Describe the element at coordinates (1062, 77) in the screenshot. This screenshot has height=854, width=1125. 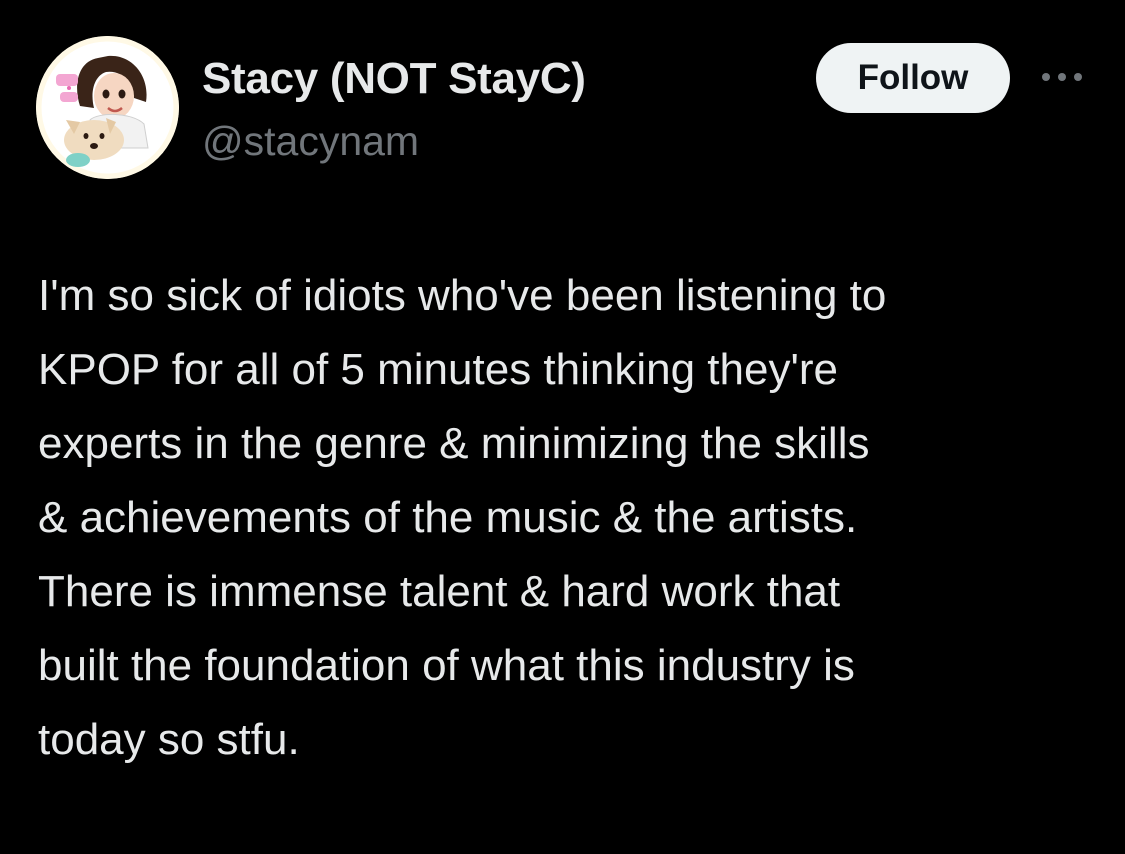
I see `more-horizontal-icon` at that location.